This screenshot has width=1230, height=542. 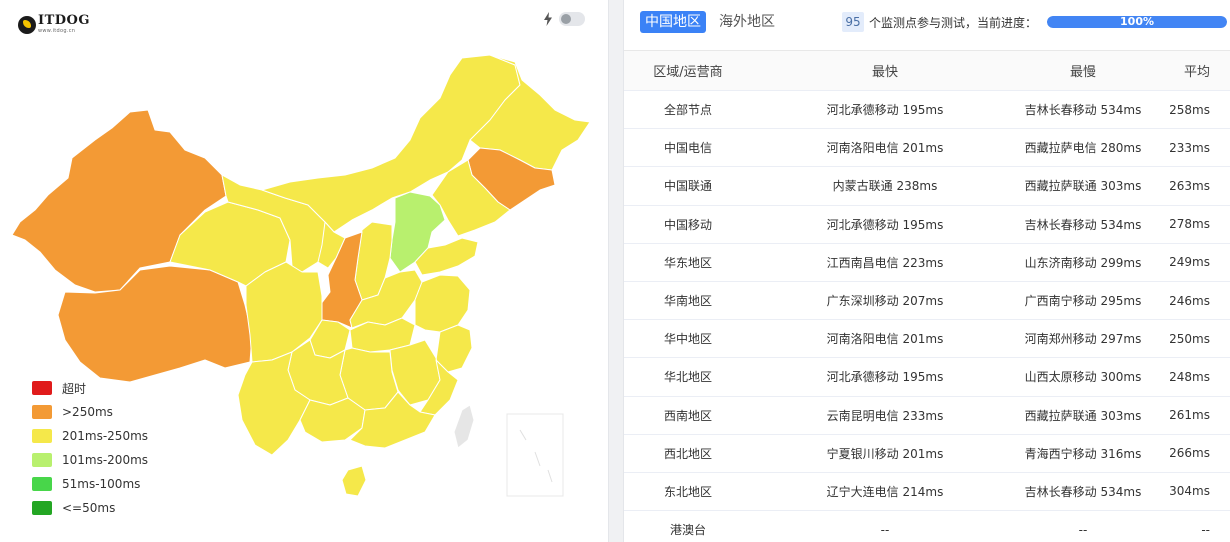 I want to click on legend-item: <=50ms, so click(x=90, y=508).